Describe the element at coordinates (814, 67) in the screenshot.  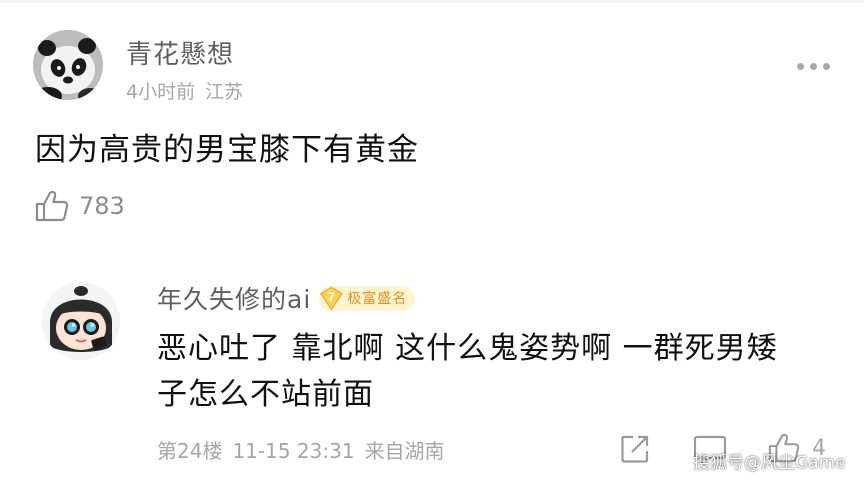
I see `more-icon` at that location.